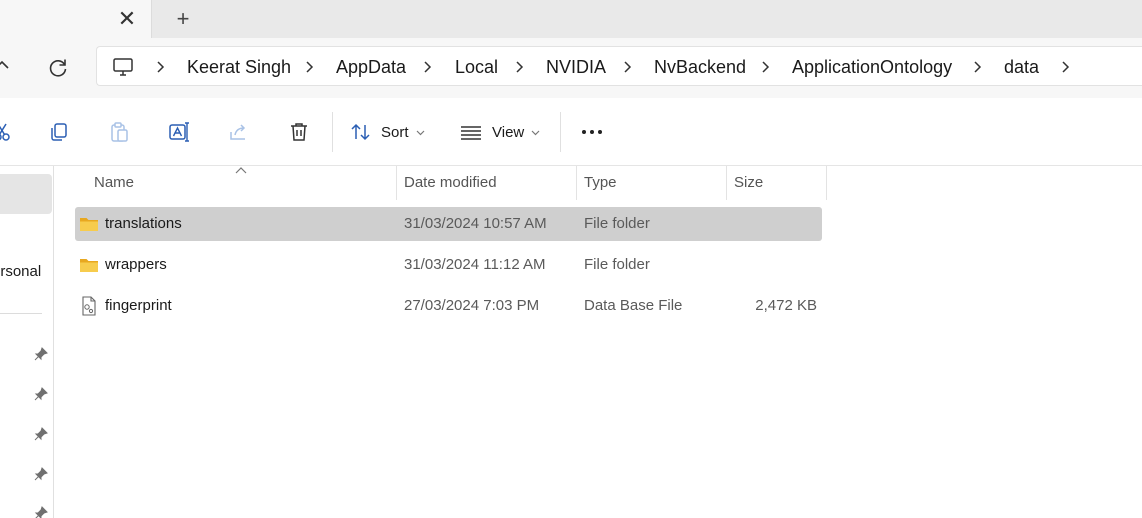  What do you see at coordinates (241, 170) in the screenshot?
I see `sort-ascending-icon` at bounding box center [241, 170].